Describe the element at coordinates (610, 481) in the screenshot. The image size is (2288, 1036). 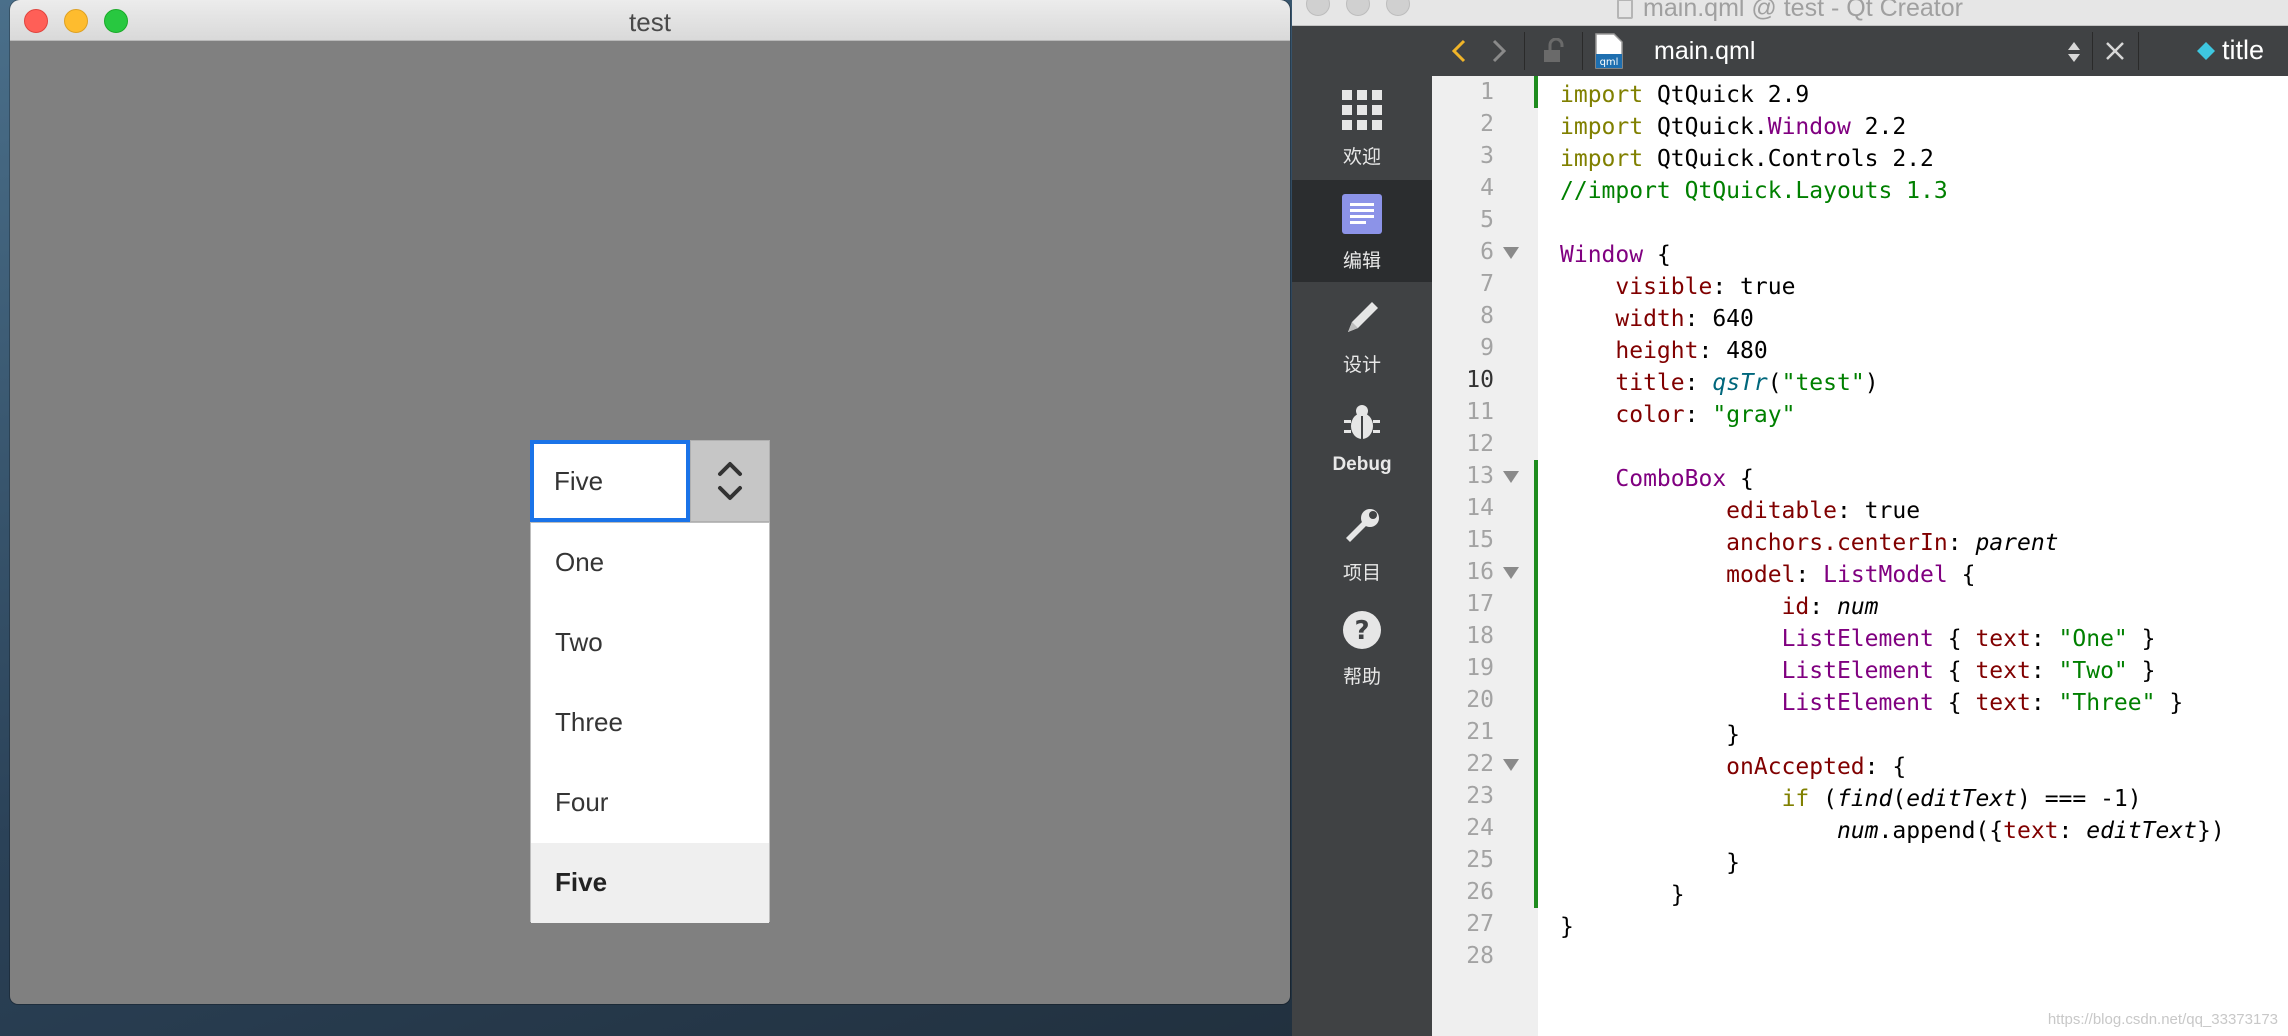
I see `combobox-edit-field: Five` at that location.